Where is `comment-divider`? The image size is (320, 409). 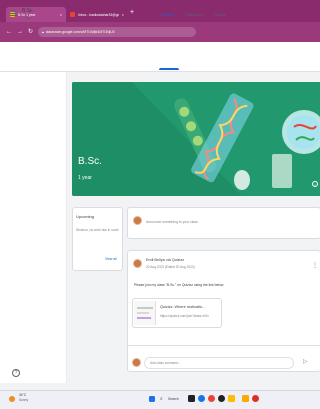 comment-divider is located at coordinates (223, 345).